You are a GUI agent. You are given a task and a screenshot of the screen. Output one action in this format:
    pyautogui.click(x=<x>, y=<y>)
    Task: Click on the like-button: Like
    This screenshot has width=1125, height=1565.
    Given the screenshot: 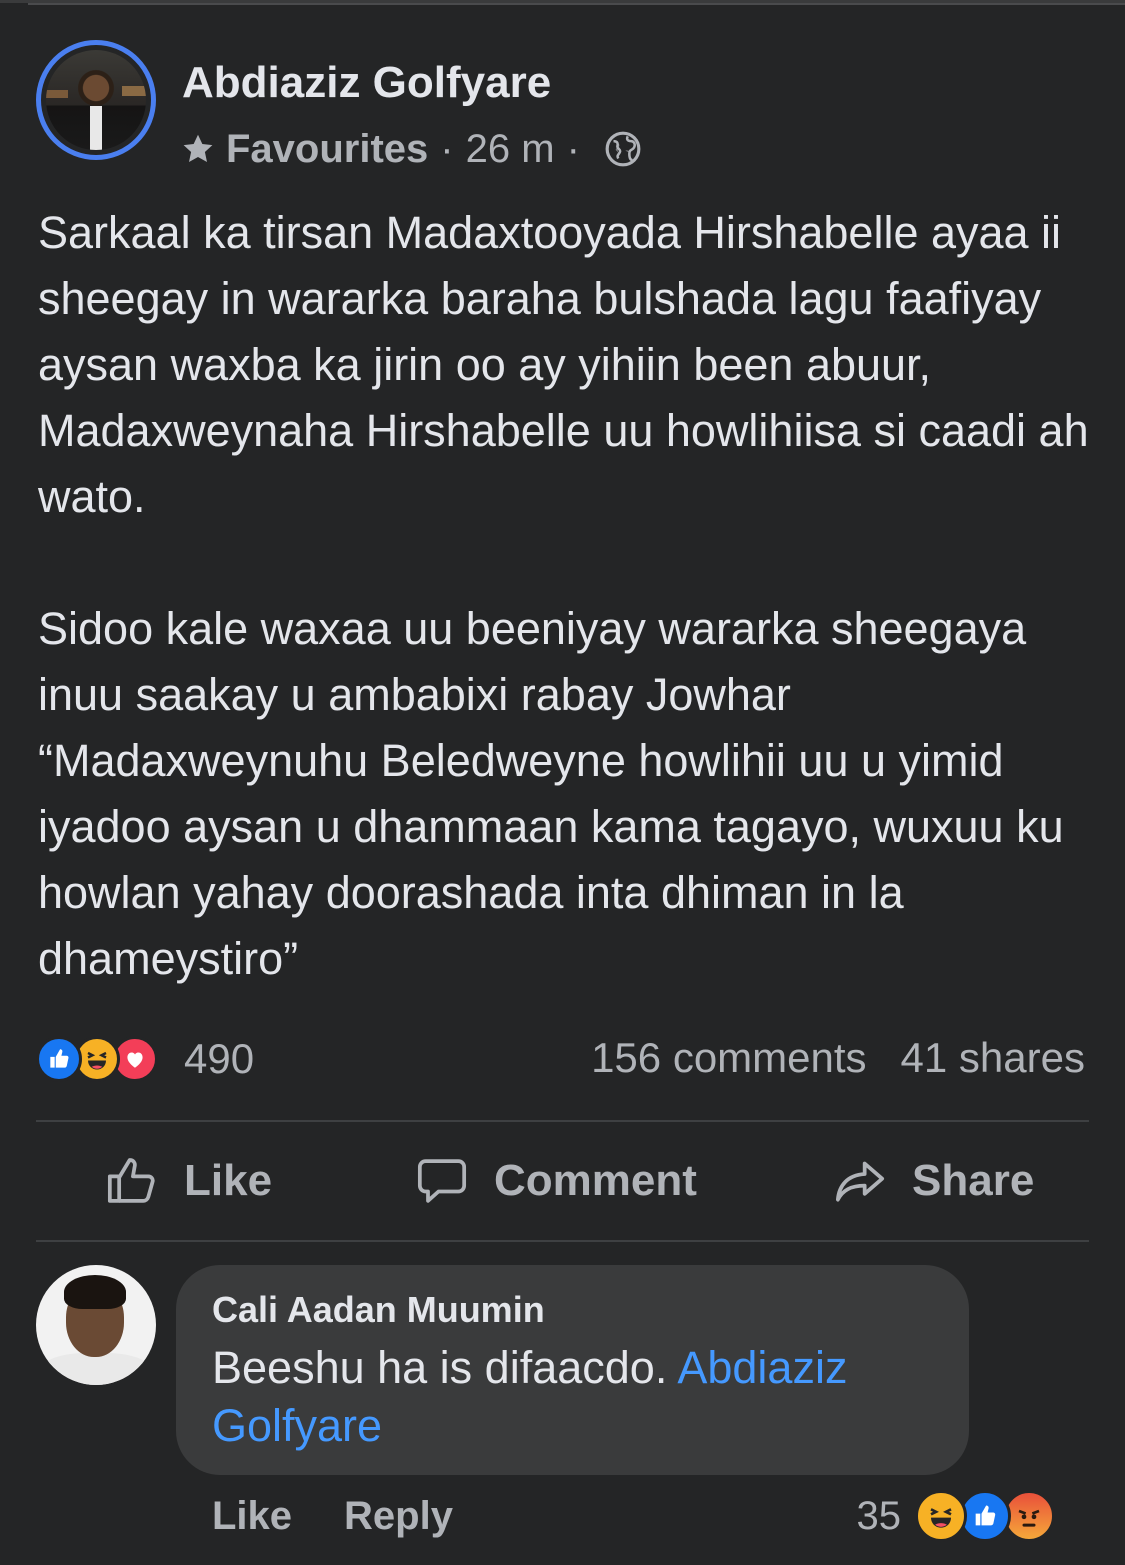 What is the action you would take?
    pyautogui.click(x=188, y=1181)
    